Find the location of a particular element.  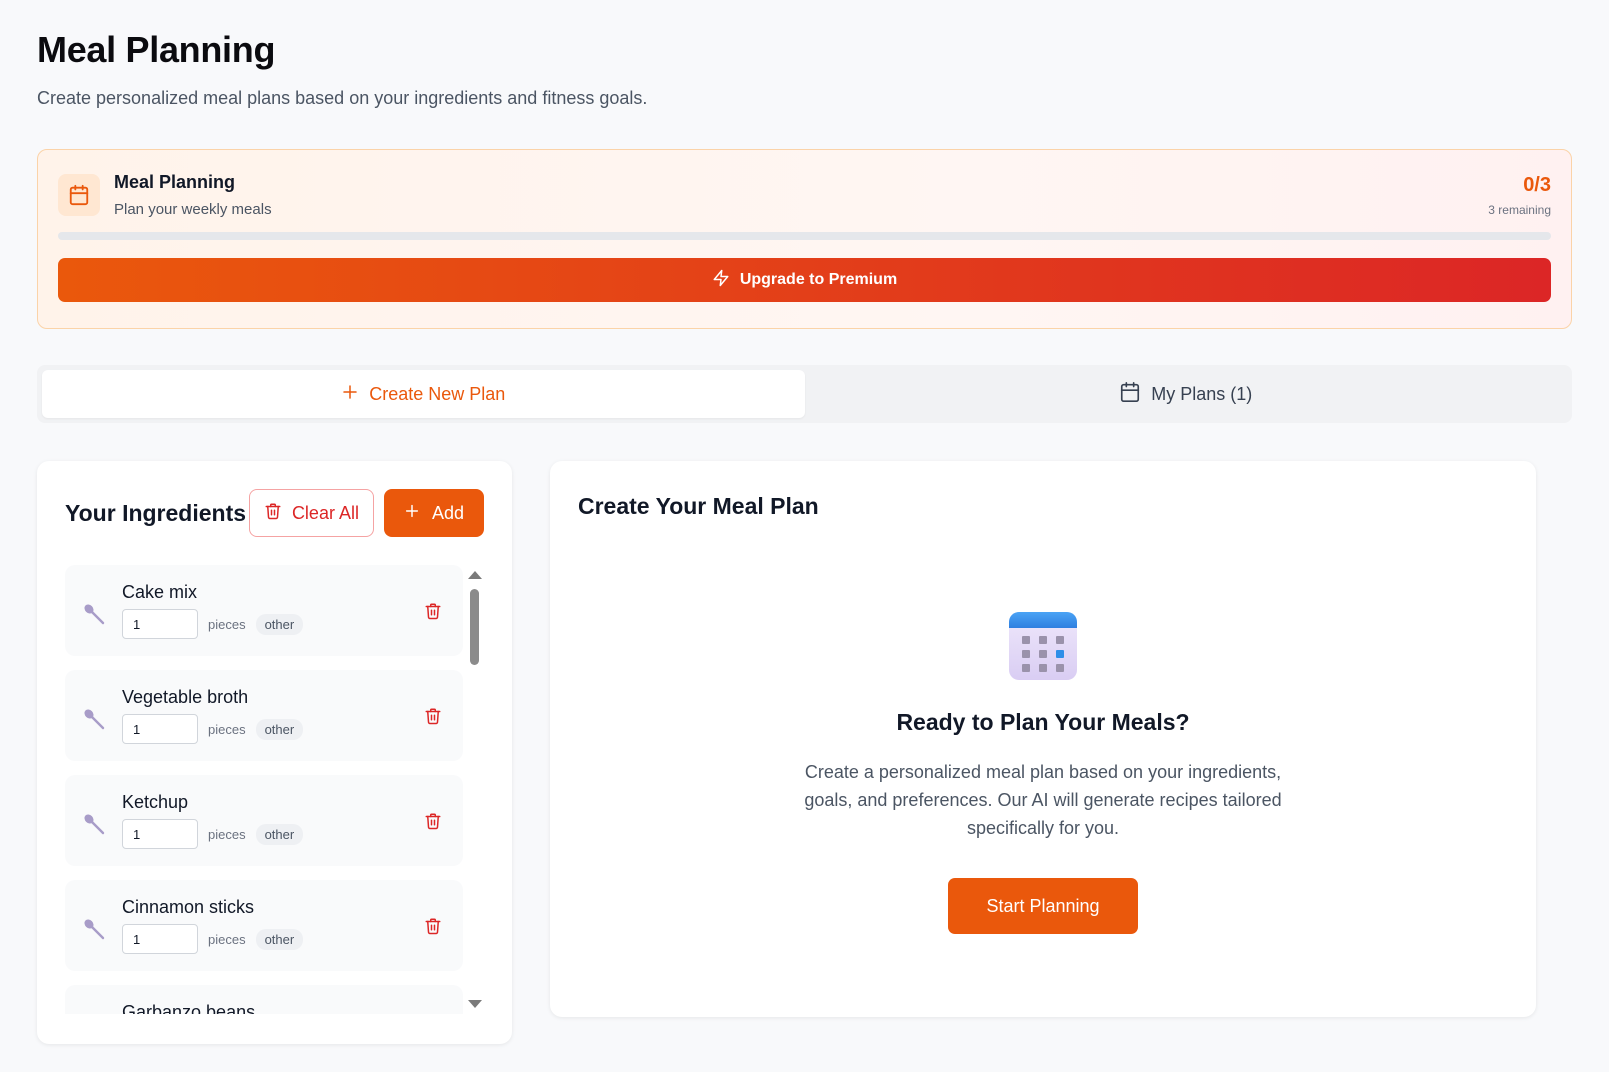

ingredient-name: Cake mix is located at coordinates (160, 592).